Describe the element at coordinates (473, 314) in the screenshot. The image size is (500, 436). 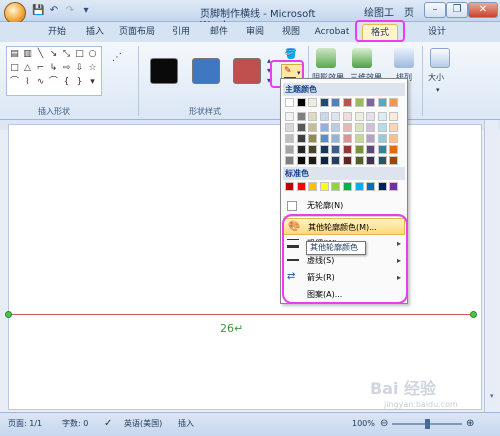
I see `line-handle-right` at that location.